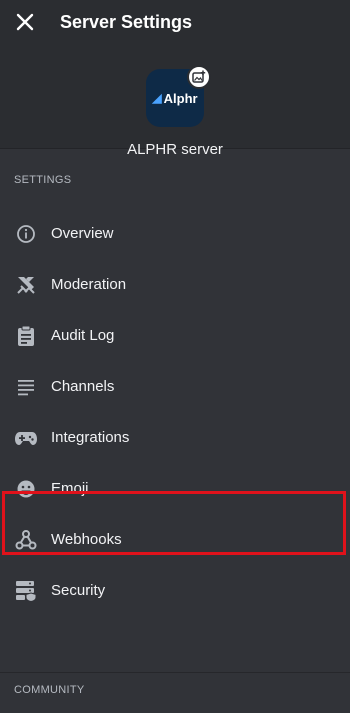  What do you see at coordinates (175, 692) in the screenshot?
I see `community-section-header: COMMUNITY` at bounding box center [175, 692].